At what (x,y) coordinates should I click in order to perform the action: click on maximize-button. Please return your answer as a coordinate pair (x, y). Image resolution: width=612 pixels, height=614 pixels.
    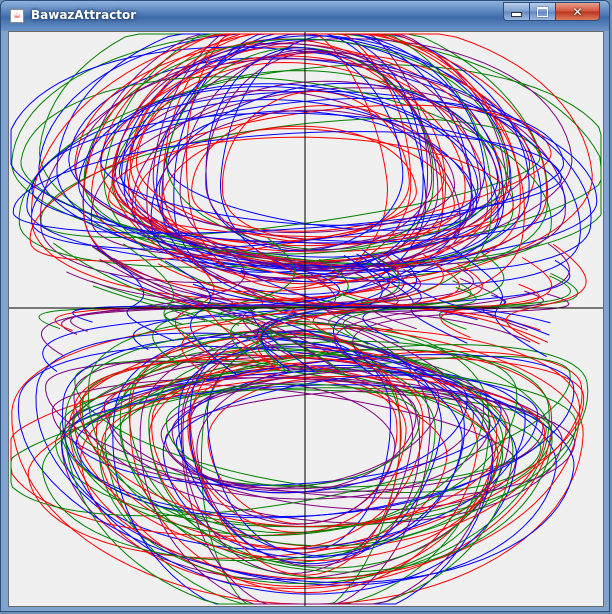
    Looking at the image, I should click on (542, 11).